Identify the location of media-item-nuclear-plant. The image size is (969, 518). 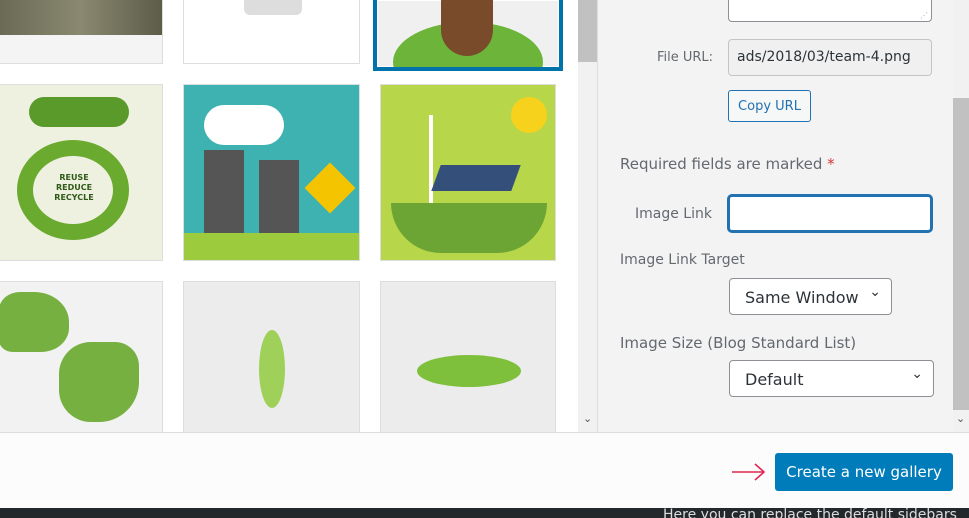
(271, 172).